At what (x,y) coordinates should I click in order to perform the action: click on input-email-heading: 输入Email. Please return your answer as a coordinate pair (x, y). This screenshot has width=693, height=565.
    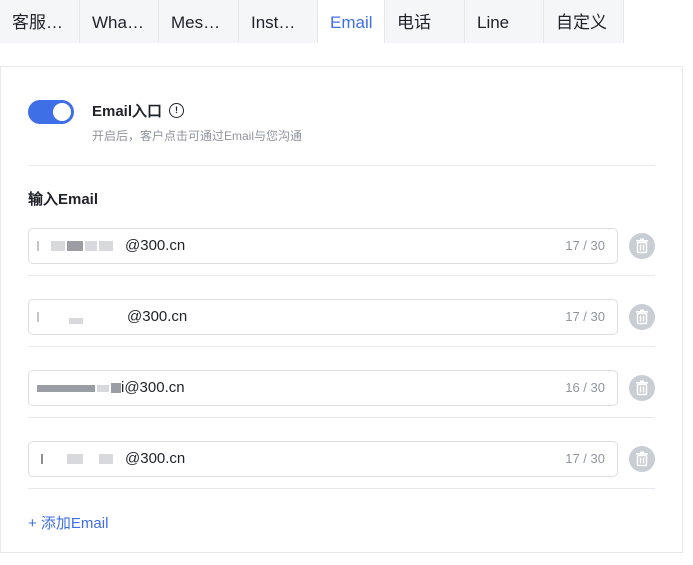
    Looking at the image, I should click on (63, 199).